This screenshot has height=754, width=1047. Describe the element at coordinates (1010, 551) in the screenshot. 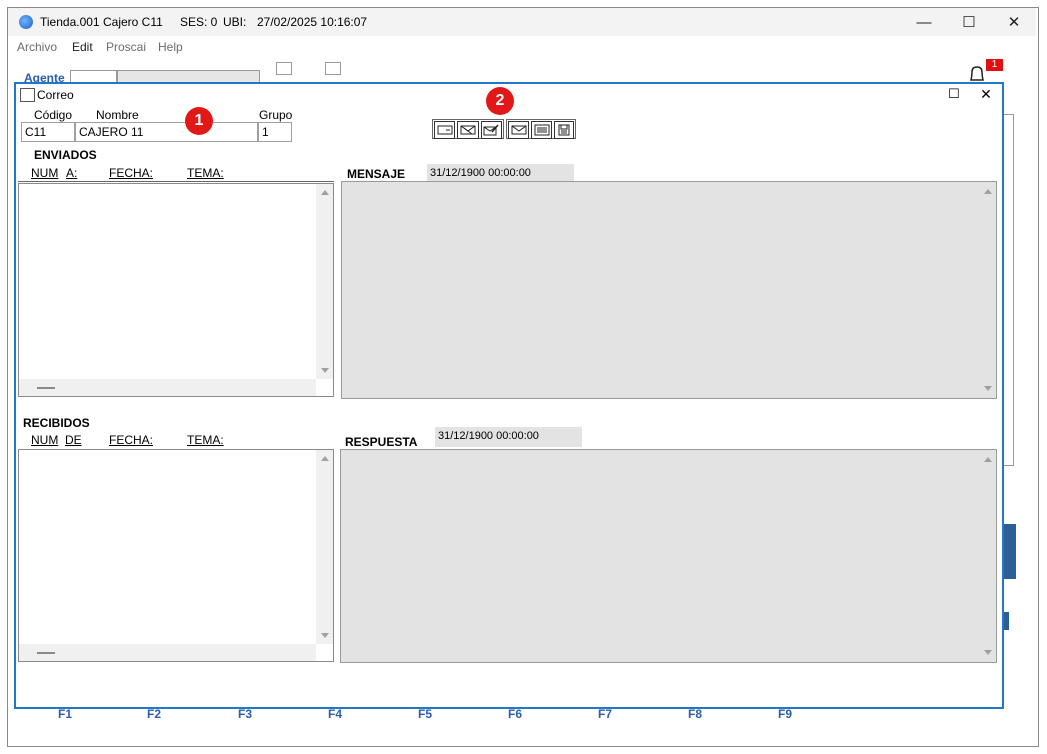

I see `background-side-tab` at that location.